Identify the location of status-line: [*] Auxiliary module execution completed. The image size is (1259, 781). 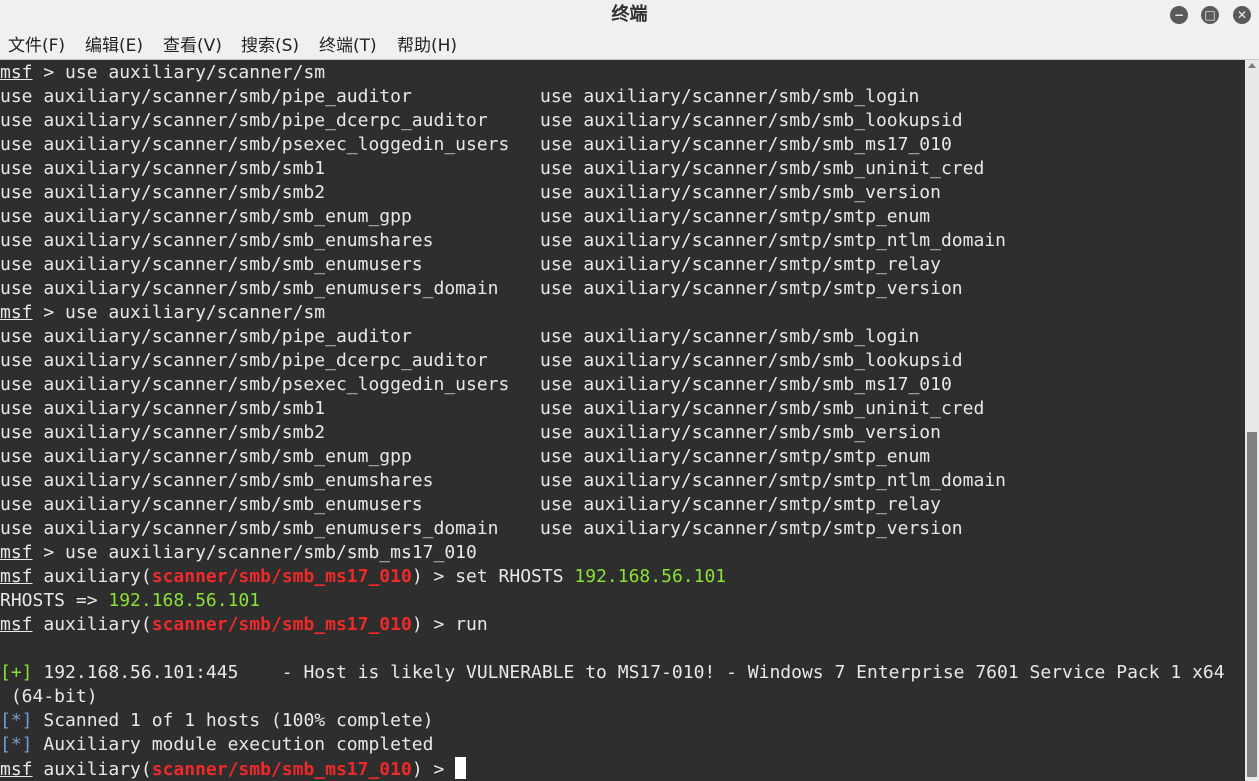
(216, 745).